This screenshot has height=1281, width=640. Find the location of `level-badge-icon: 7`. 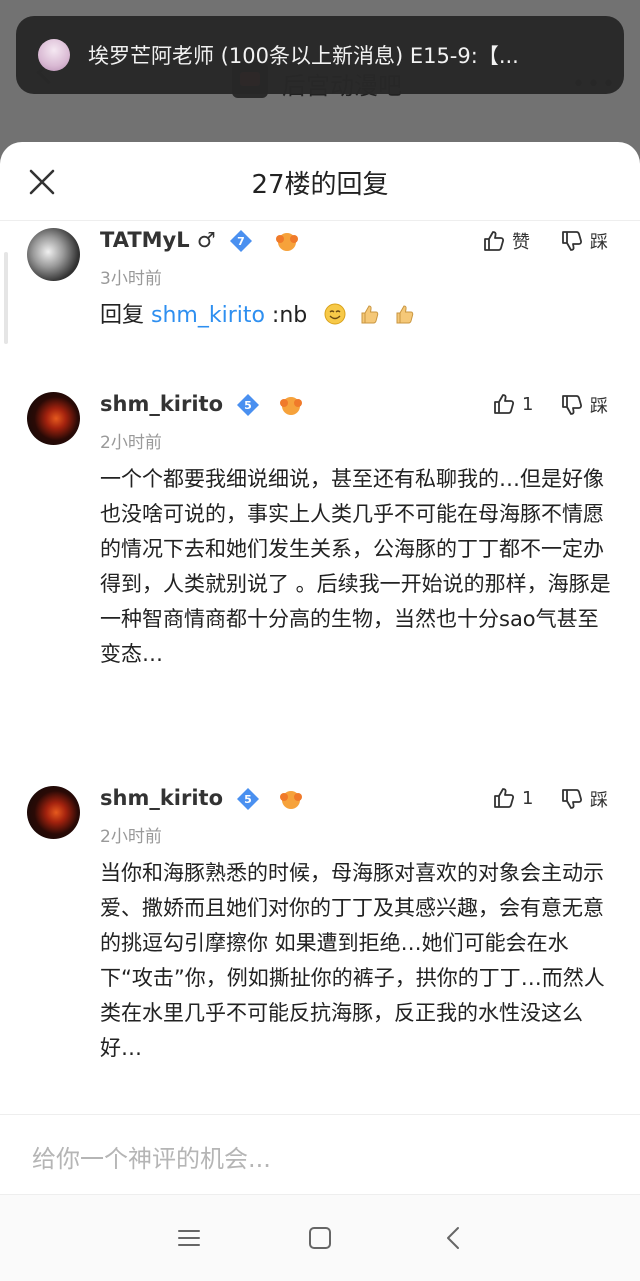

level-badge-icon: 7 is located at coordinates (241, 241).